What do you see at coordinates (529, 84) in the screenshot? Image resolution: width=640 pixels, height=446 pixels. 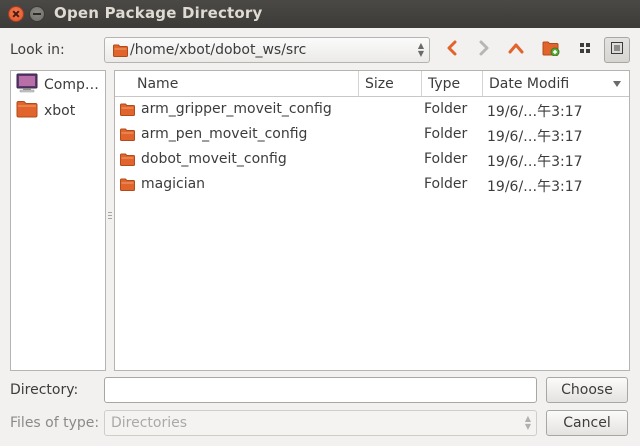 I see `column-header-label: Date Modifi` at bounding box center [529, 84].